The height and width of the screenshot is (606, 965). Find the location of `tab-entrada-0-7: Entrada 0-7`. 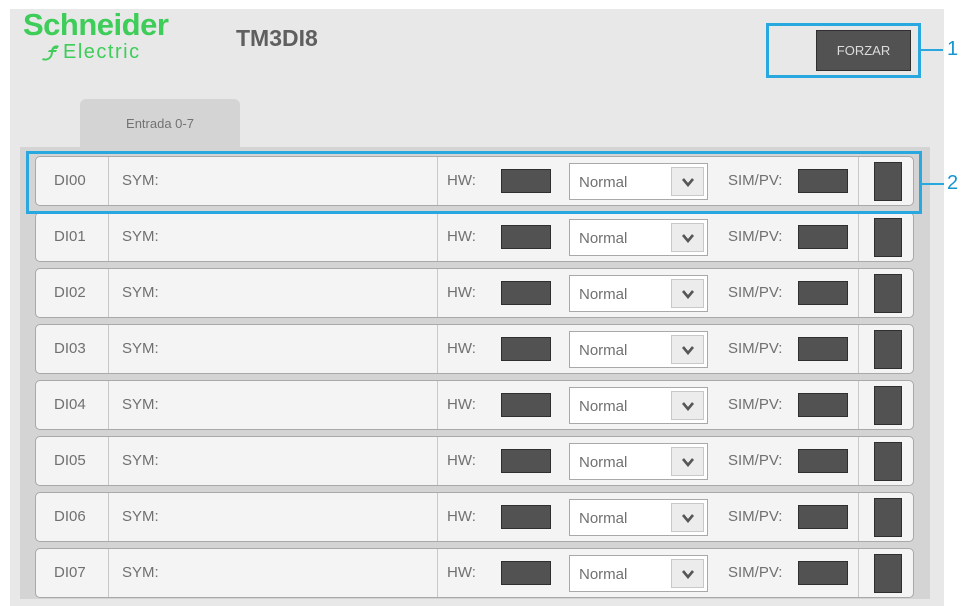

tab-entrada-0-7: Entrada 0-7 is located at coordinates (160, 123).